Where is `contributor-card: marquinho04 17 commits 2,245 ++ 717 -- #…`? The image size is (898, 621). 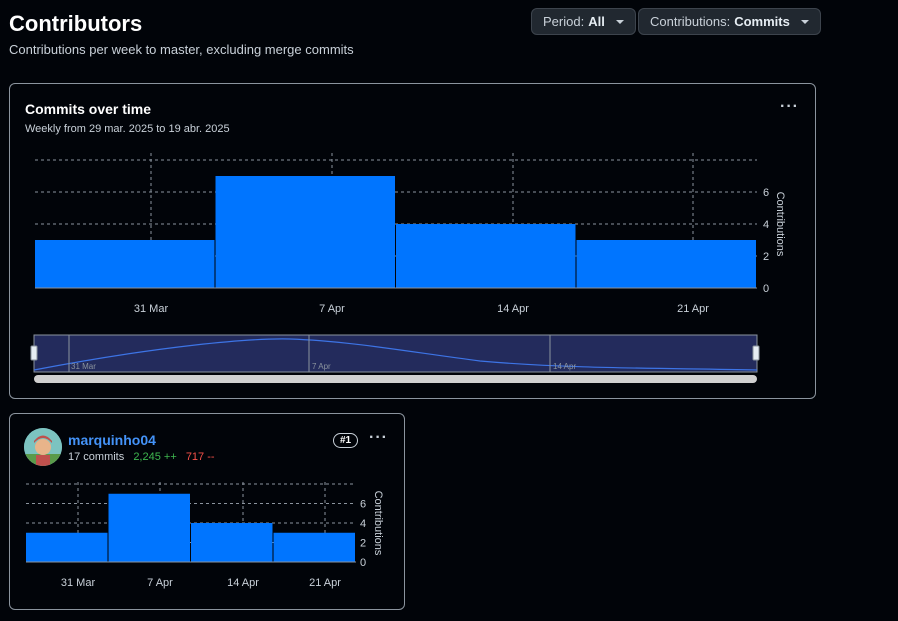
contributor-card: marquinho04 17 commits 2,245 ++ 717 -- #… is located at coordinates (207, 511).